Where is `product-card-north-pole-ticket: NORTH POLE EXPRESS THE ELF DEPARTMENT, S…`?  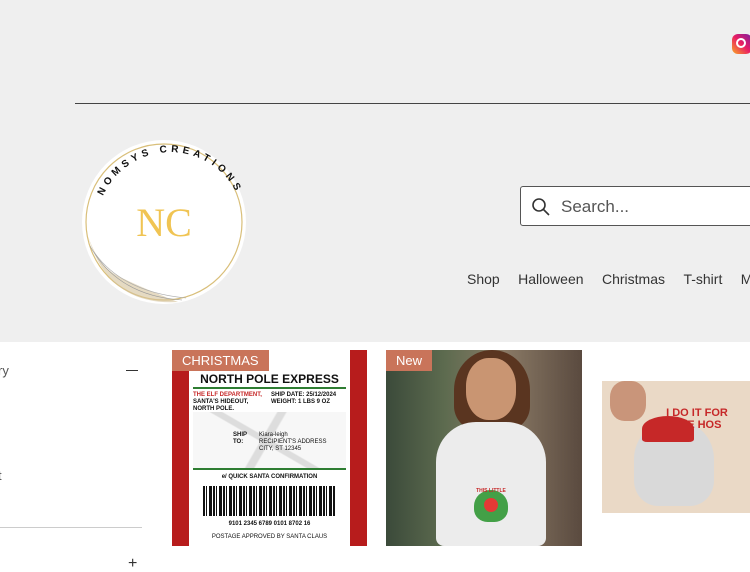 product-card-north-pole-ticket: NORTH POLE EXPRESS THE ELF DEPARTMENT, S… is located at coordinates (269, 448).